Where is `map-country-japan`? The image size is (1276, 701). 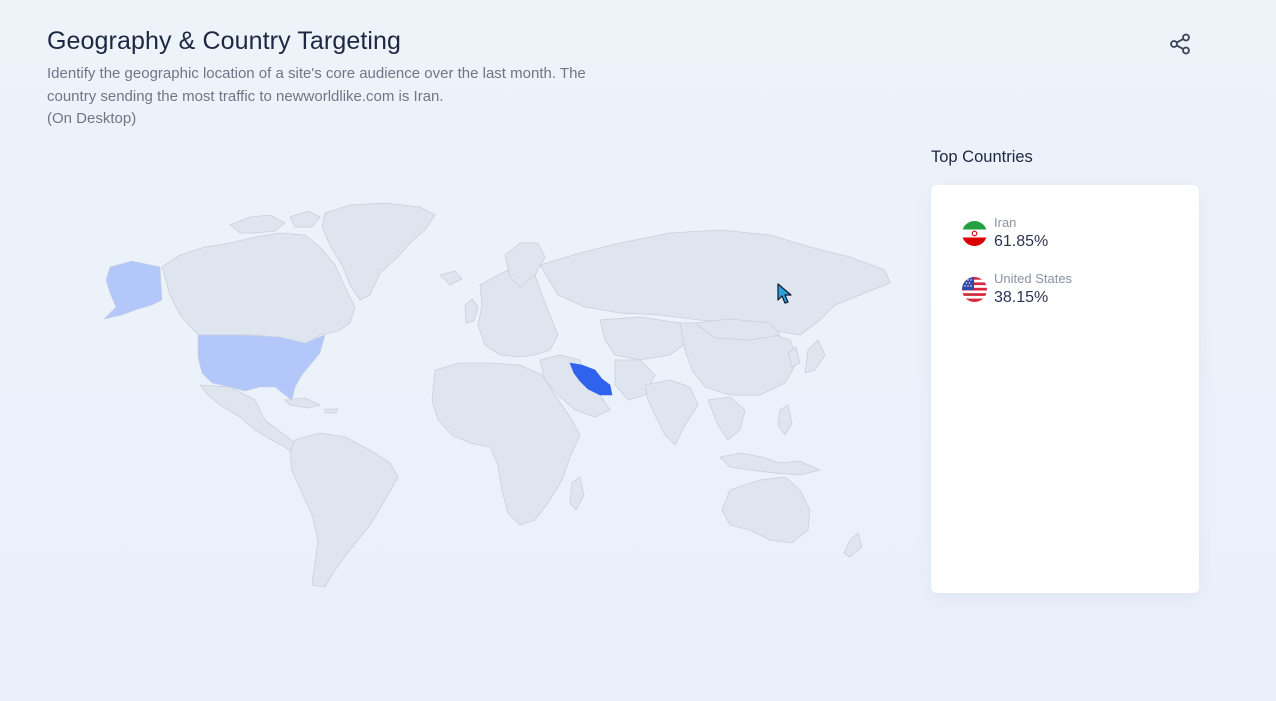 map-country-japan is located at coordinates (815, 356).